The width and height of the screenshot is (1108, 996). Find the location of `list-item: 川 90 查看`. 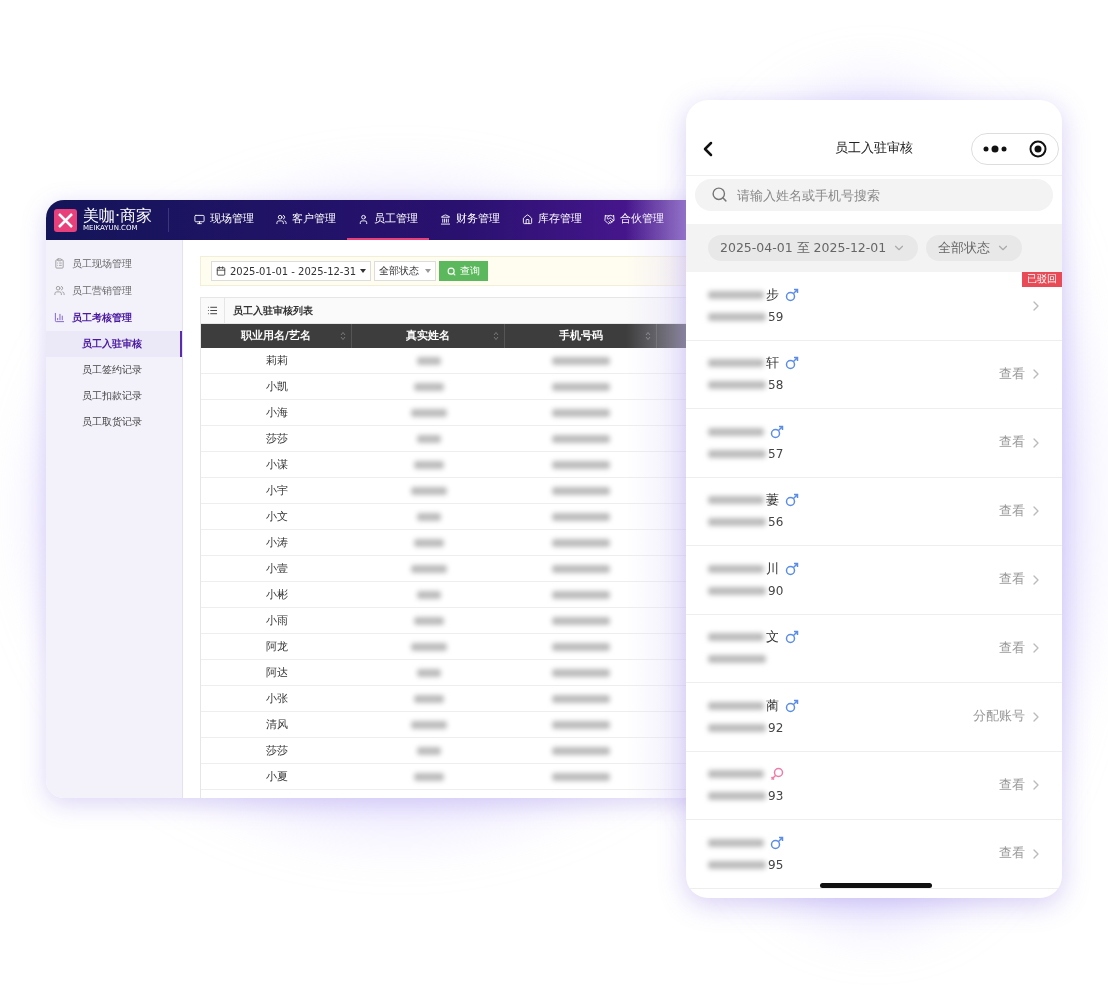

list-item: 川 90 查看 is located at coordinates (874, 580).